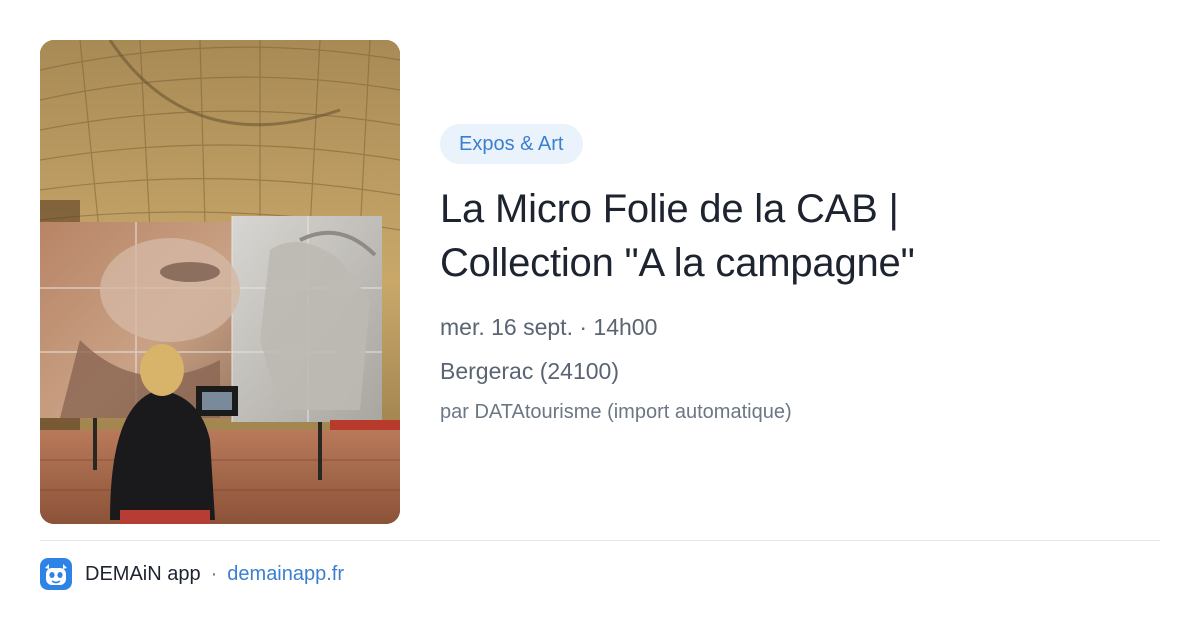  What do you see at coordinates (511, 144) in the screenshot?
I see `category-badge: Expos & Art` at bounding box center [511, 144].